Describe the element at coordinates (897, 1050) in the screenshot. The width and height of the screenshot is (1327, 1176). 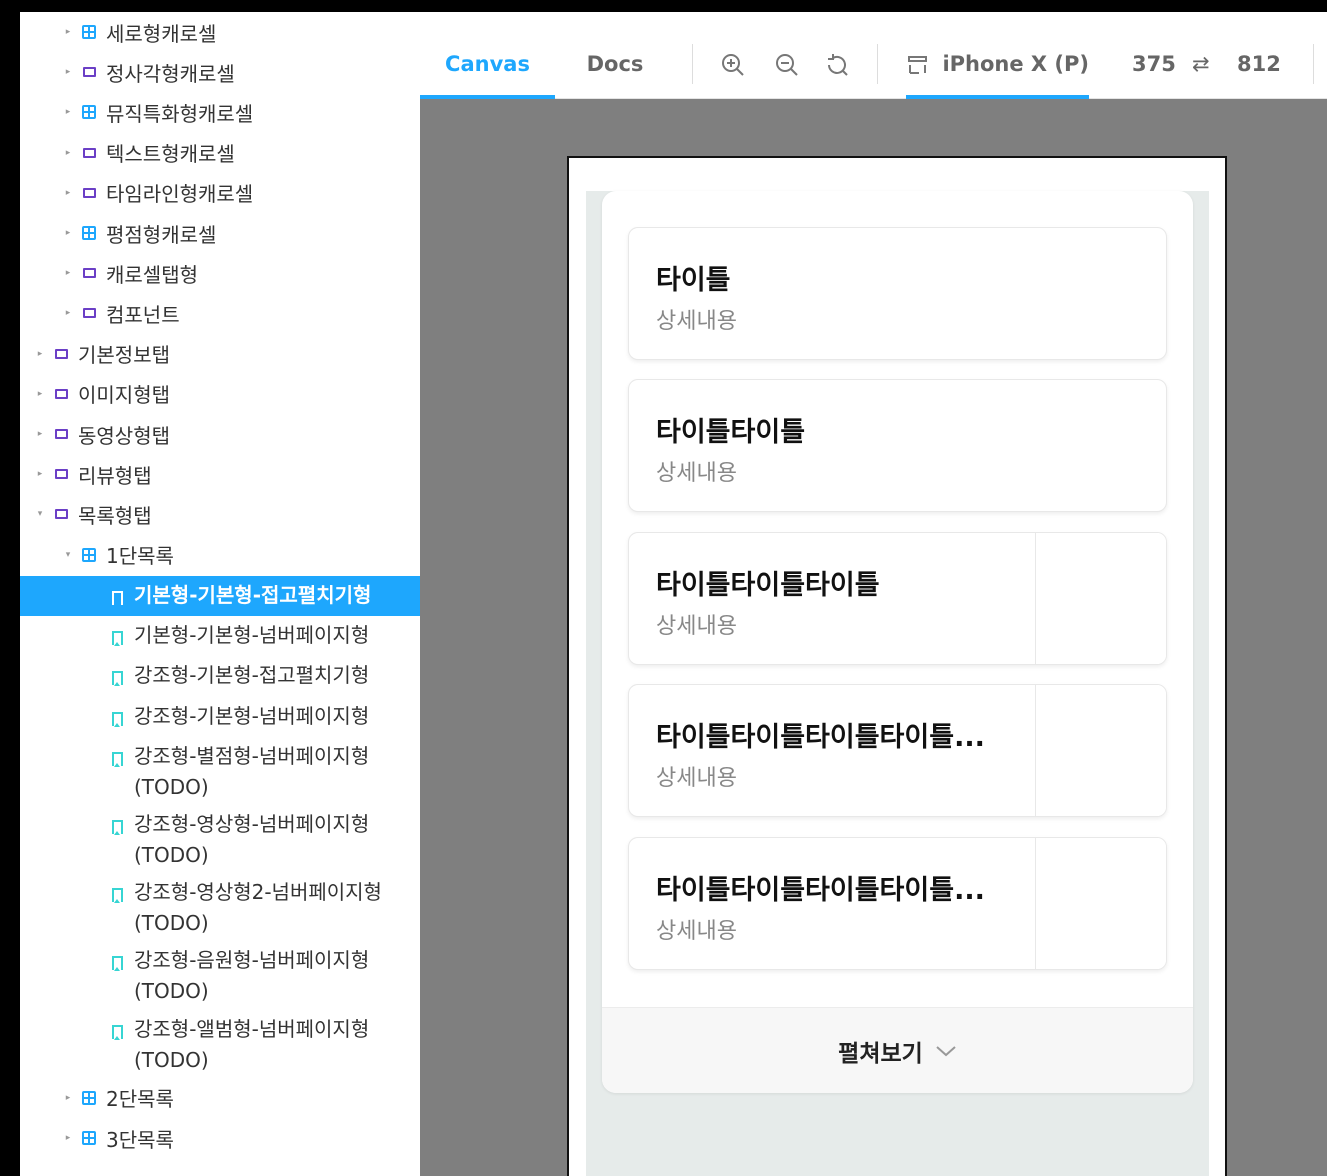
I see `expand-button: 펼쳐보기` at that location.